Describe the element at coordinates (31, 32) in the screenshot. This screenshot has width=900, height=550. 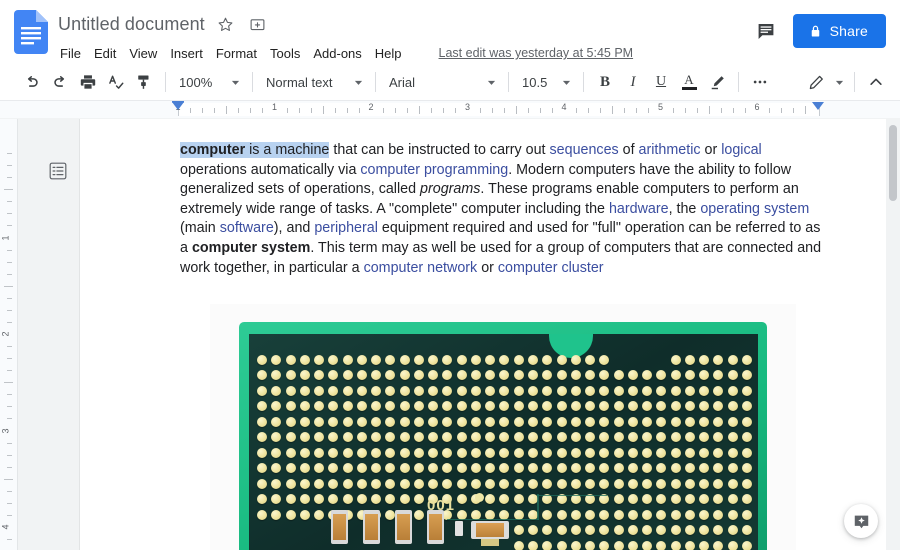
I see `google-docs-logo` at that location.